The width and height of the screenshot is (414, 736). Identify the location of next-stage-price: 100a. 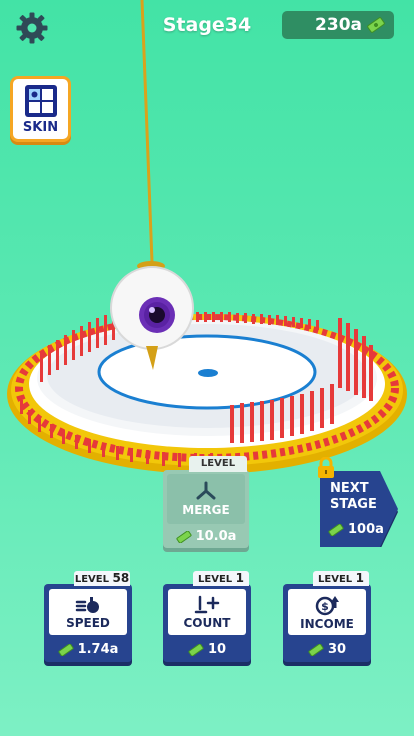
(356, 529).